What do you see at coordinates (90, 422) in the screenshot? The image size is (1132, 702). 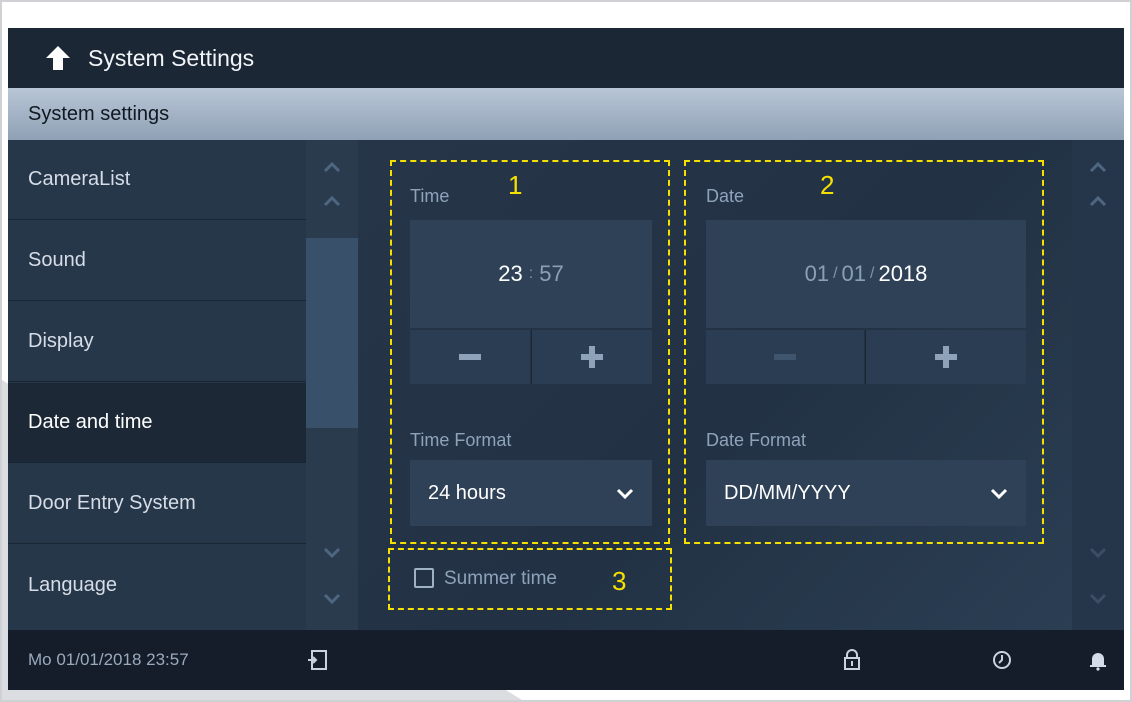 I see `sidebar-item-label: Date and time` at bounding box center [90, 422].